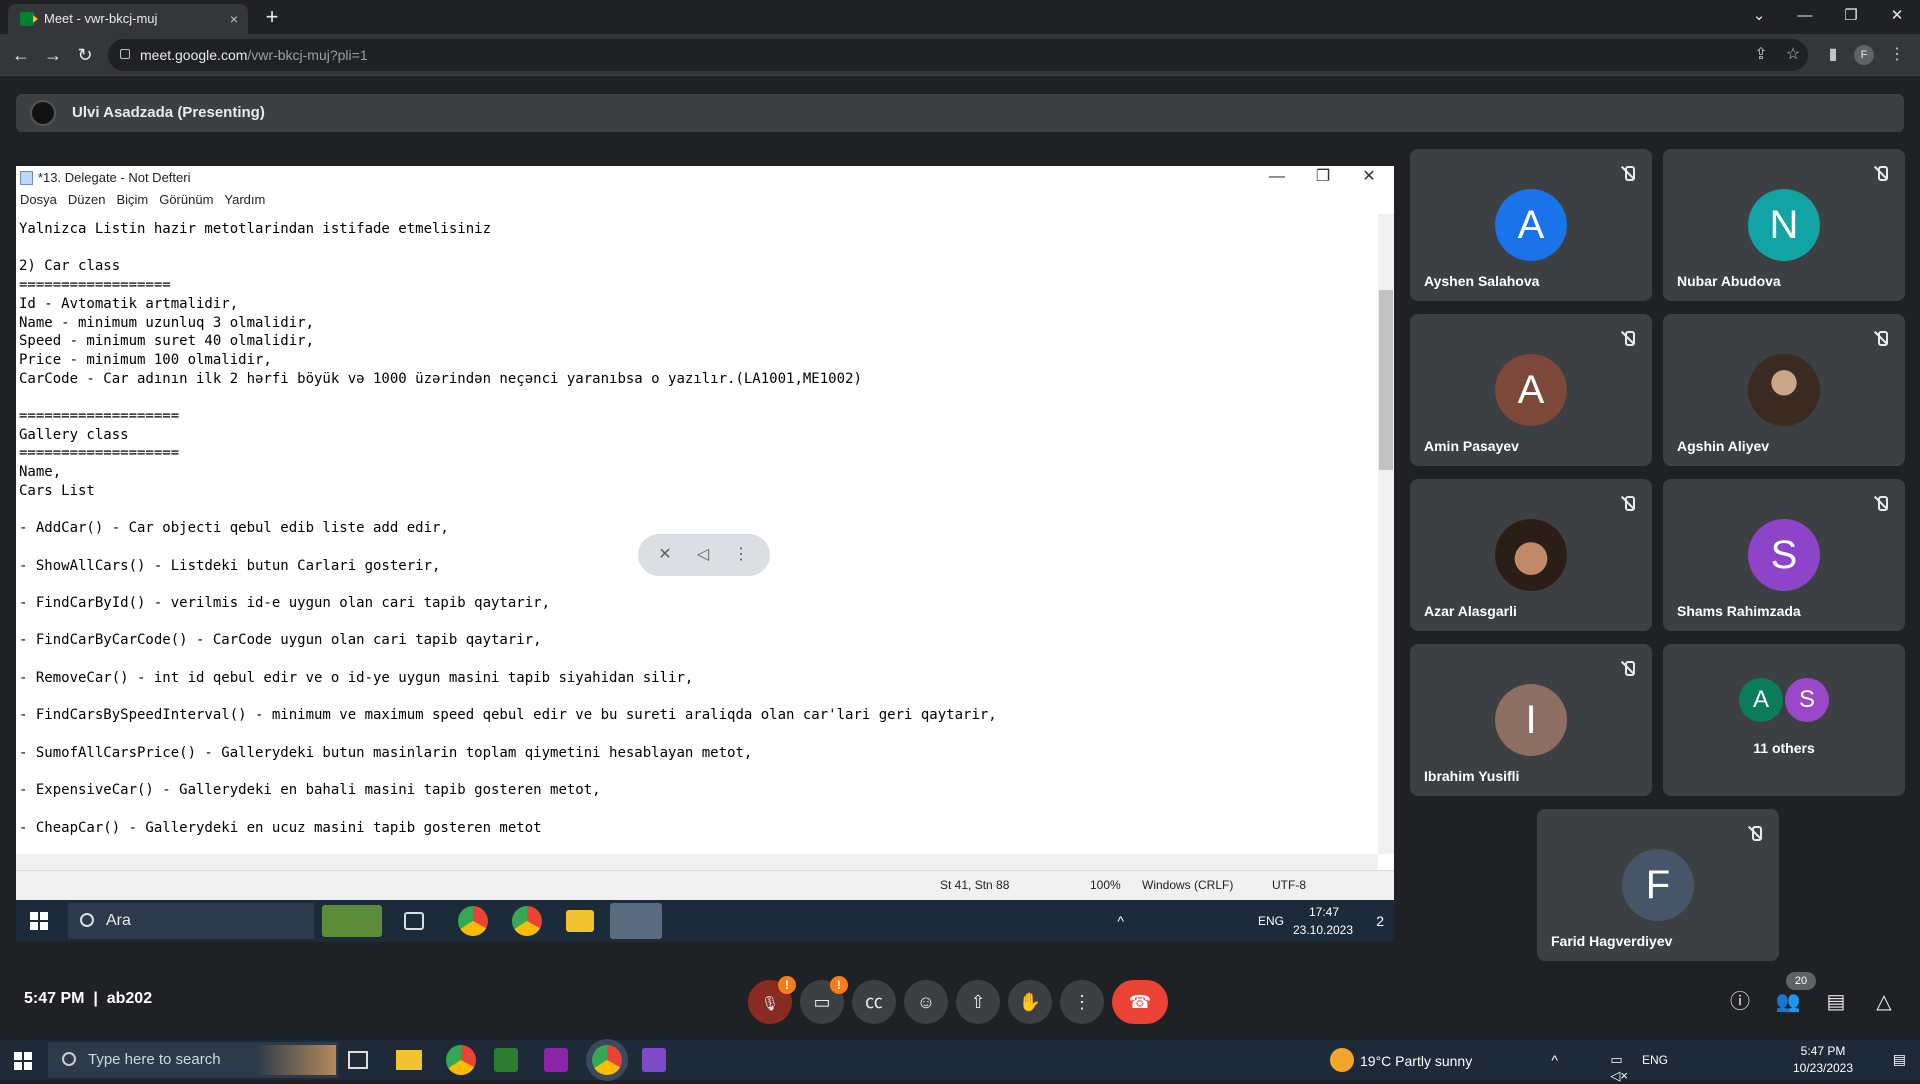  What do you see at coordinates (26, 178) in the screenshot?
I see `notepad-app-icon` at bounding box center [26, 178].